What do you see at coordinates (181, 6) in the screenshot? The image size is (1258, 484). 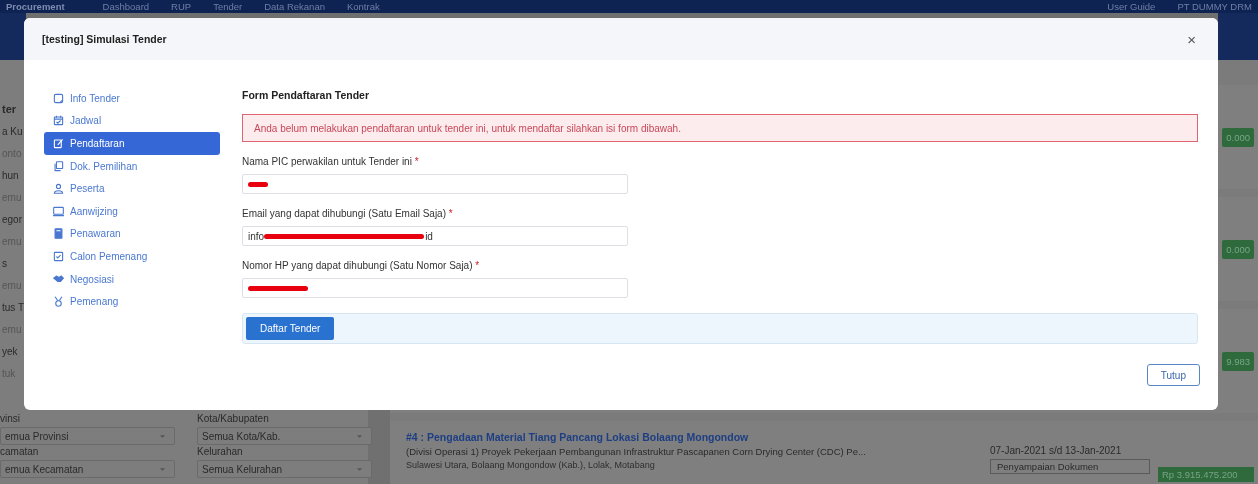 I see `nav-link: RUP` at bounding box center [181, 6].